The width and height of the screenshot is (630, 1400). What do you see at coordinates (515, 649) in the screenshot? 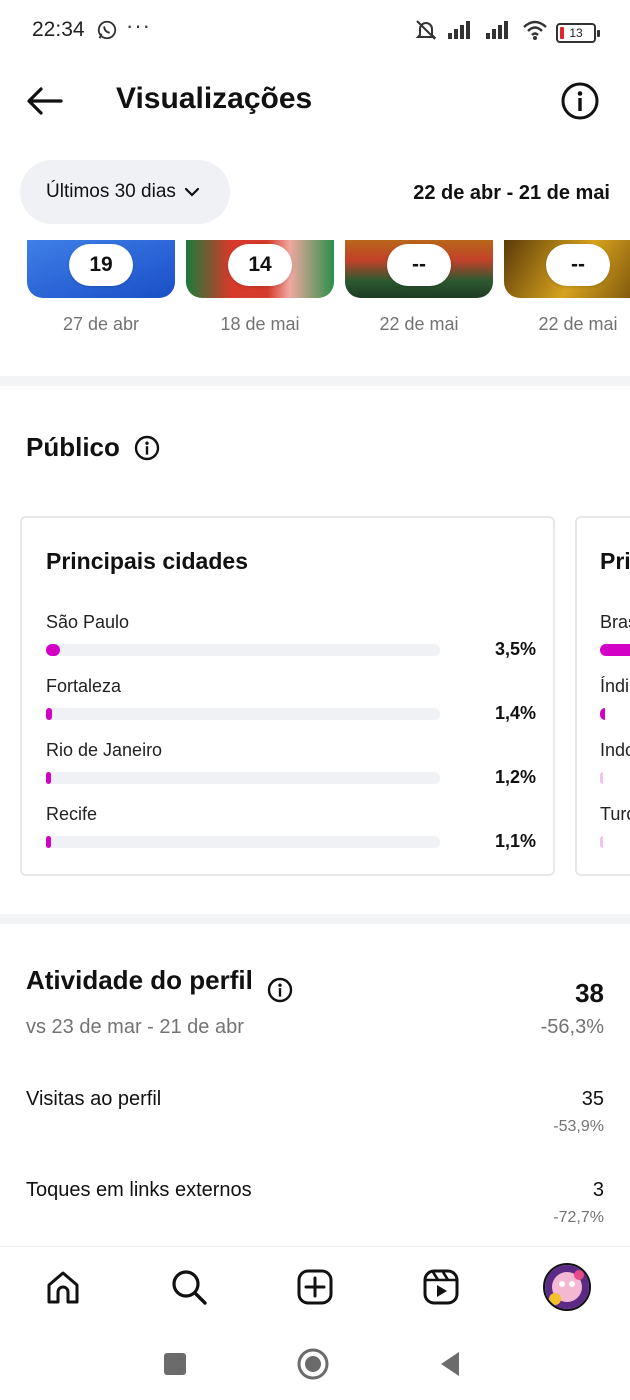
I see `city-percentage: 3,5%` at bounding box center [515, 649].